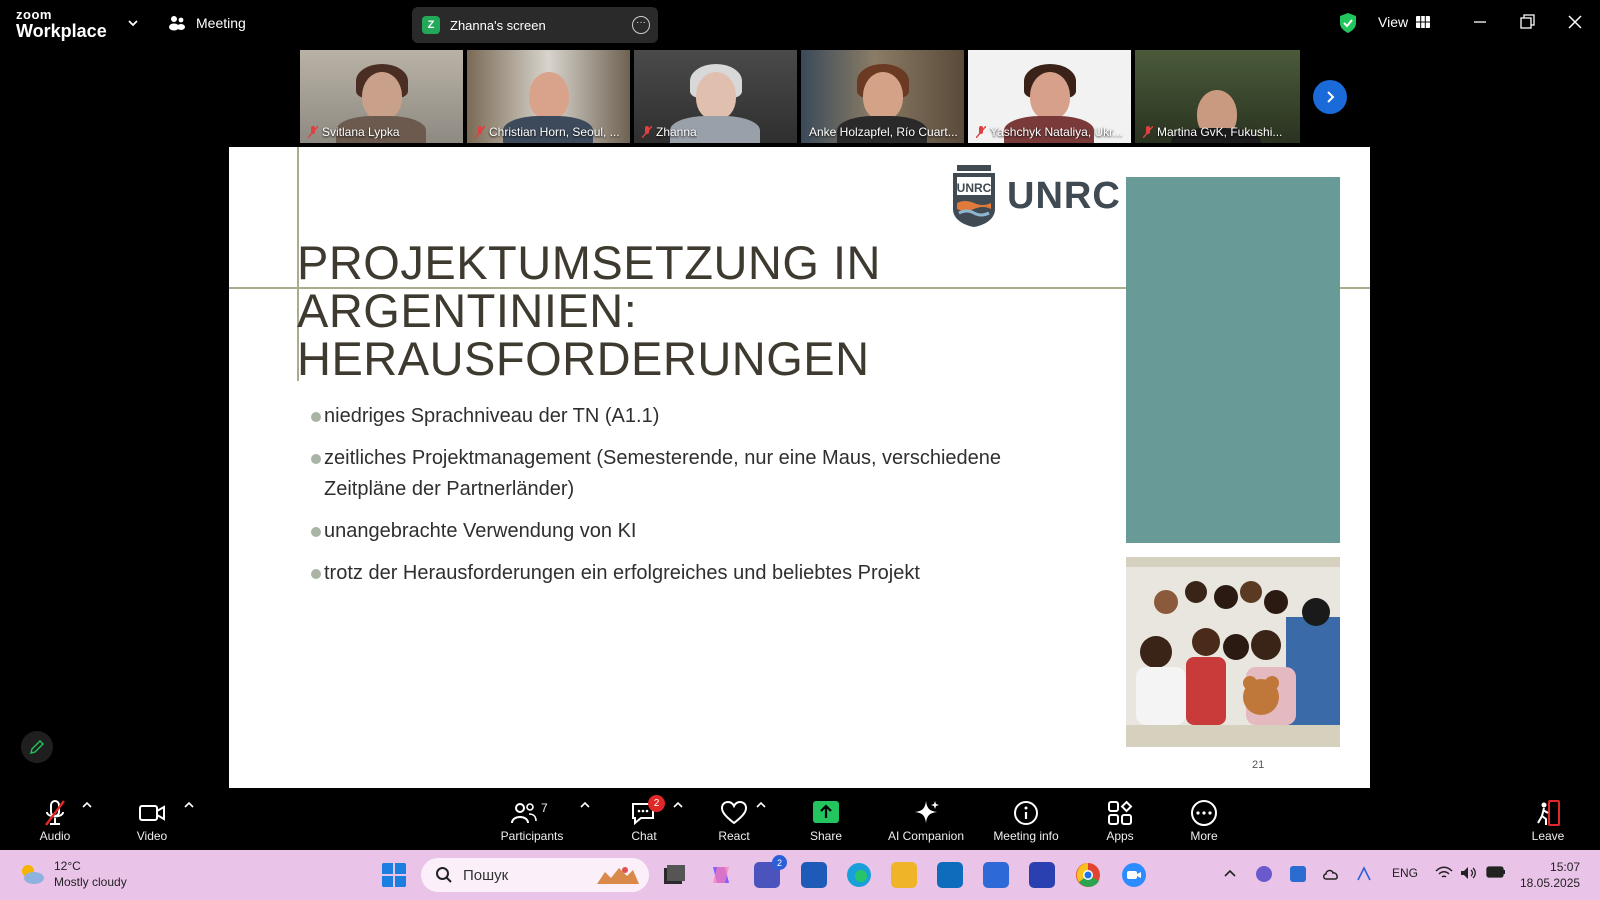  Describe the element at coordinates (1550, 875) in the screenshot. I see `system-clock: 15:07 18.05.2025` at that location.